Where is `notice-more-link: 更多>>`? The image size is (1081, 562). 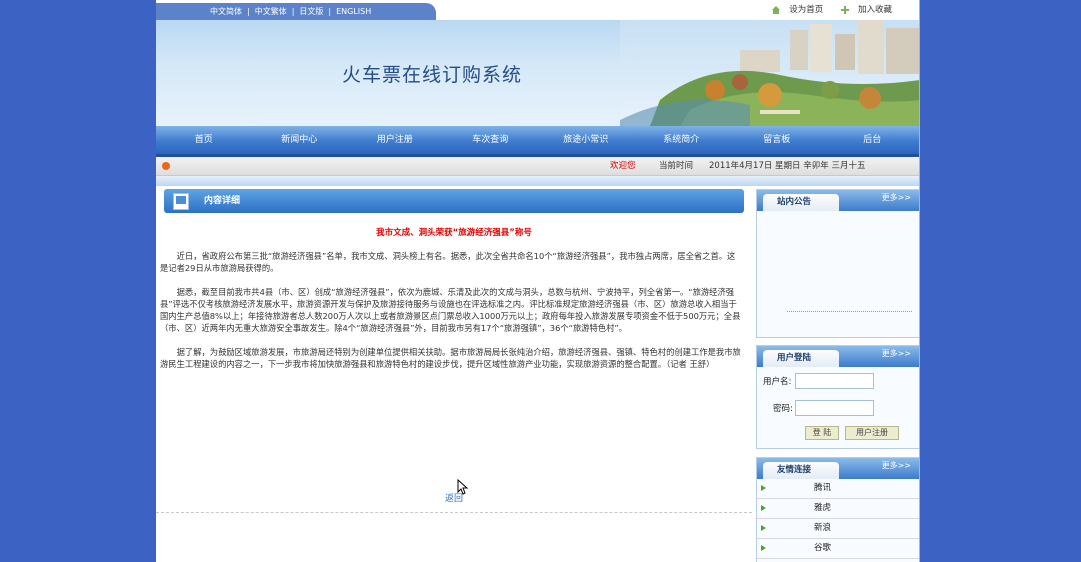
notice-more-link: 更多>> is located at coordinates (896, 197).